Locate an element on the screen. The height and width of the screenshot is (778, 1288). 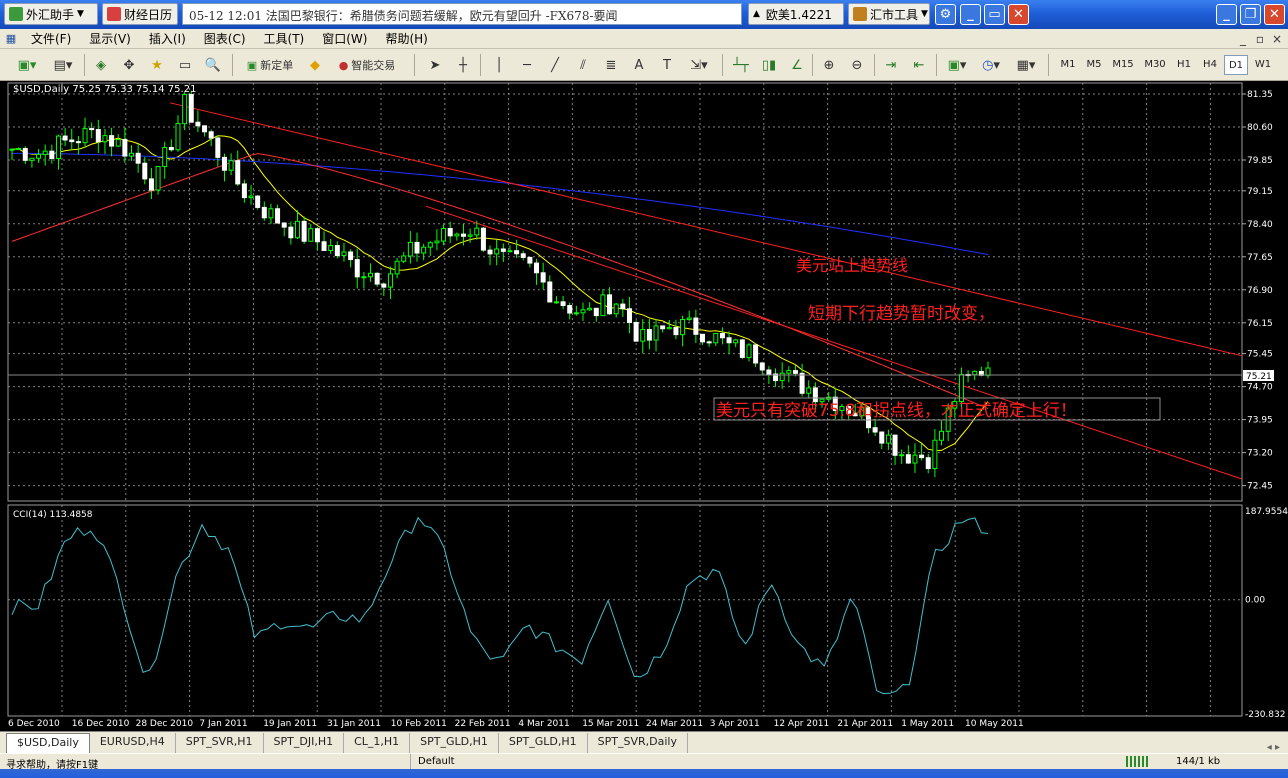
zoom-out-icon: ⊖ is located at coordinates (857, 65).